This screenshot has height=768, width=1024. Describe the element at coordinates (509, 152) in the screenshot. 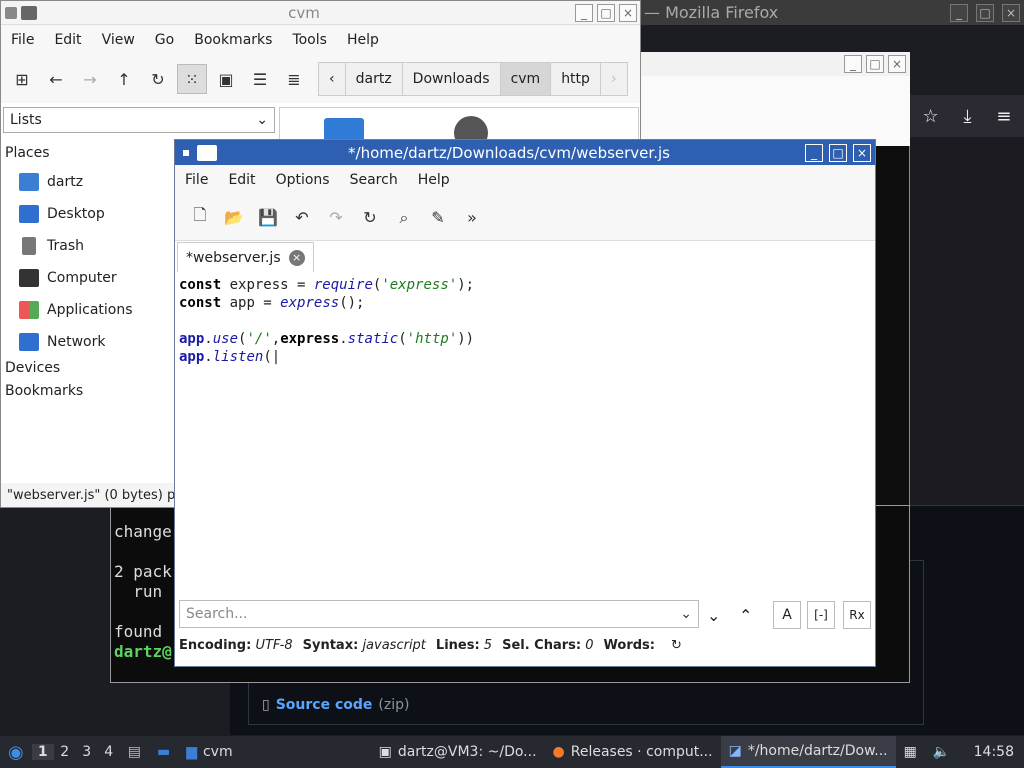

I see `editor-title: */home/dartz/Downloads/cvm/webserver.js` at that location.